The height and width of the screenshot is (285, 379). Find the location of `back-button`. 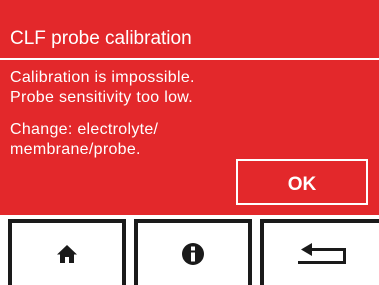

back-button is located at coordinates (319, 252).